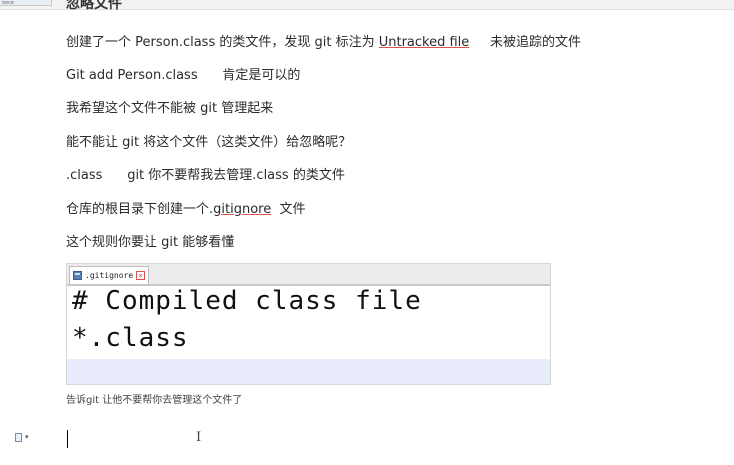 This screenshot has height=465, width=734. Describe the element at coordinates (247, 301) in the screenshot. I see `code-line-1: # Compiled class file` at that location.